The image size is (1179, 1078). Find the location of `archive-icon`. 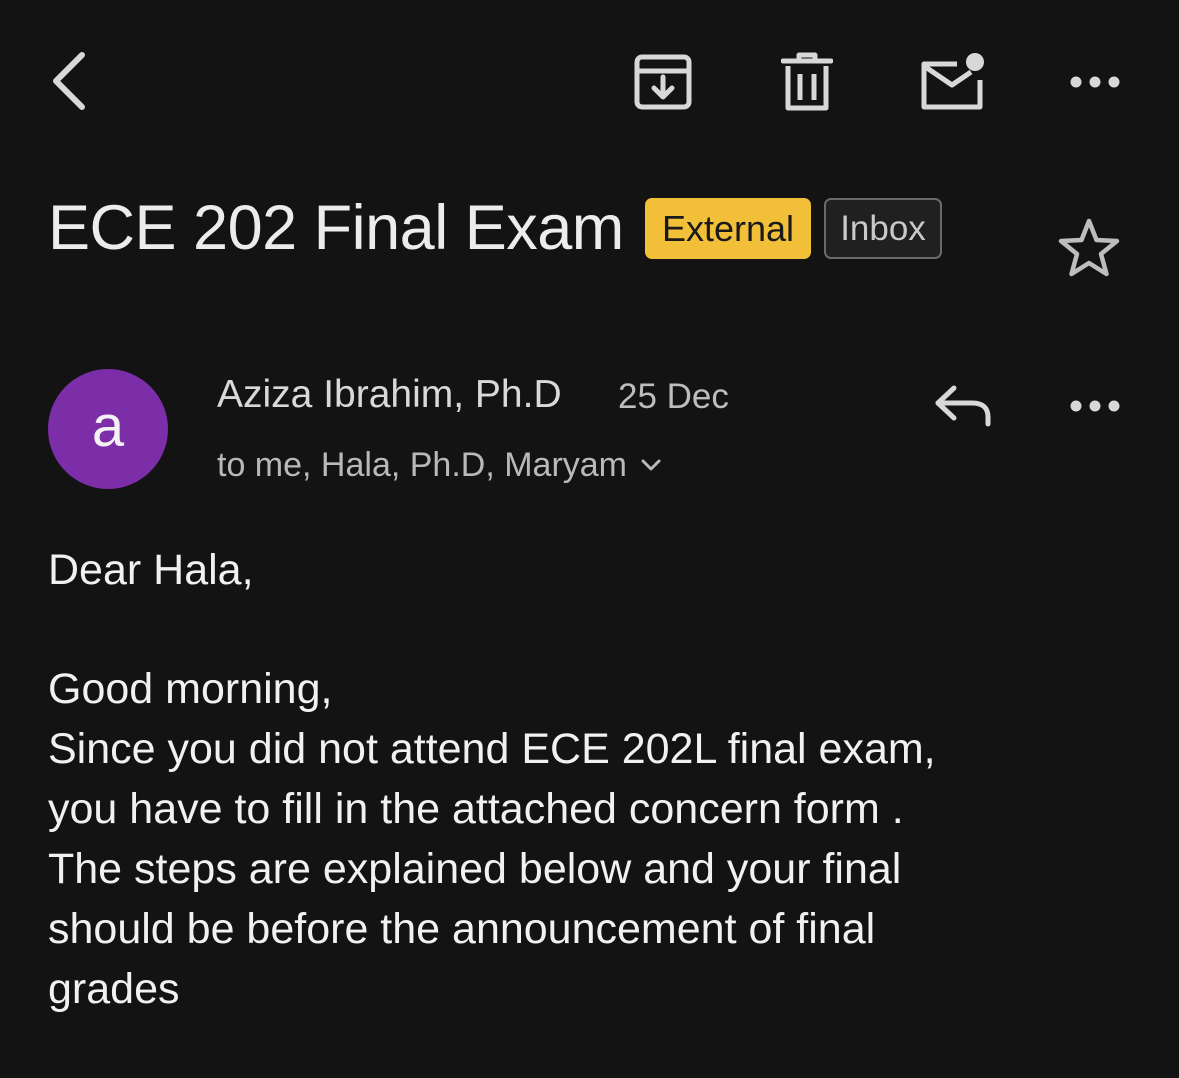

archive-icon is located at coordinates (663, 82).